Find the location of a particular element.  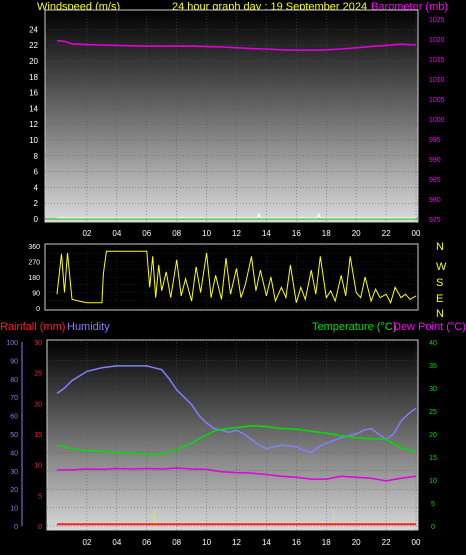

barometer-tick-label: 990 is located at coordinates (435, 160).